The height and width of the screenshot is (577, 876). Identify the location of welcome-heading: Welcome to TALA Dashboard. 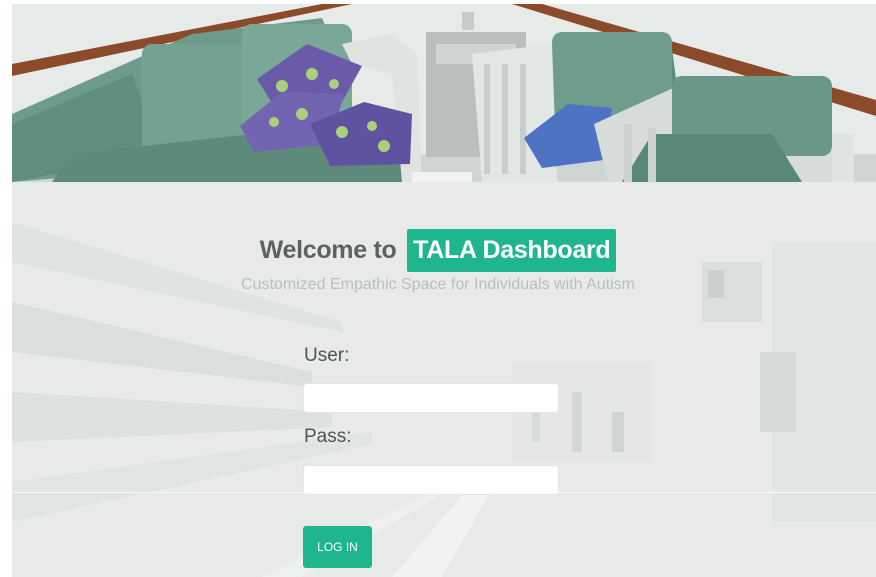
(438, 250).